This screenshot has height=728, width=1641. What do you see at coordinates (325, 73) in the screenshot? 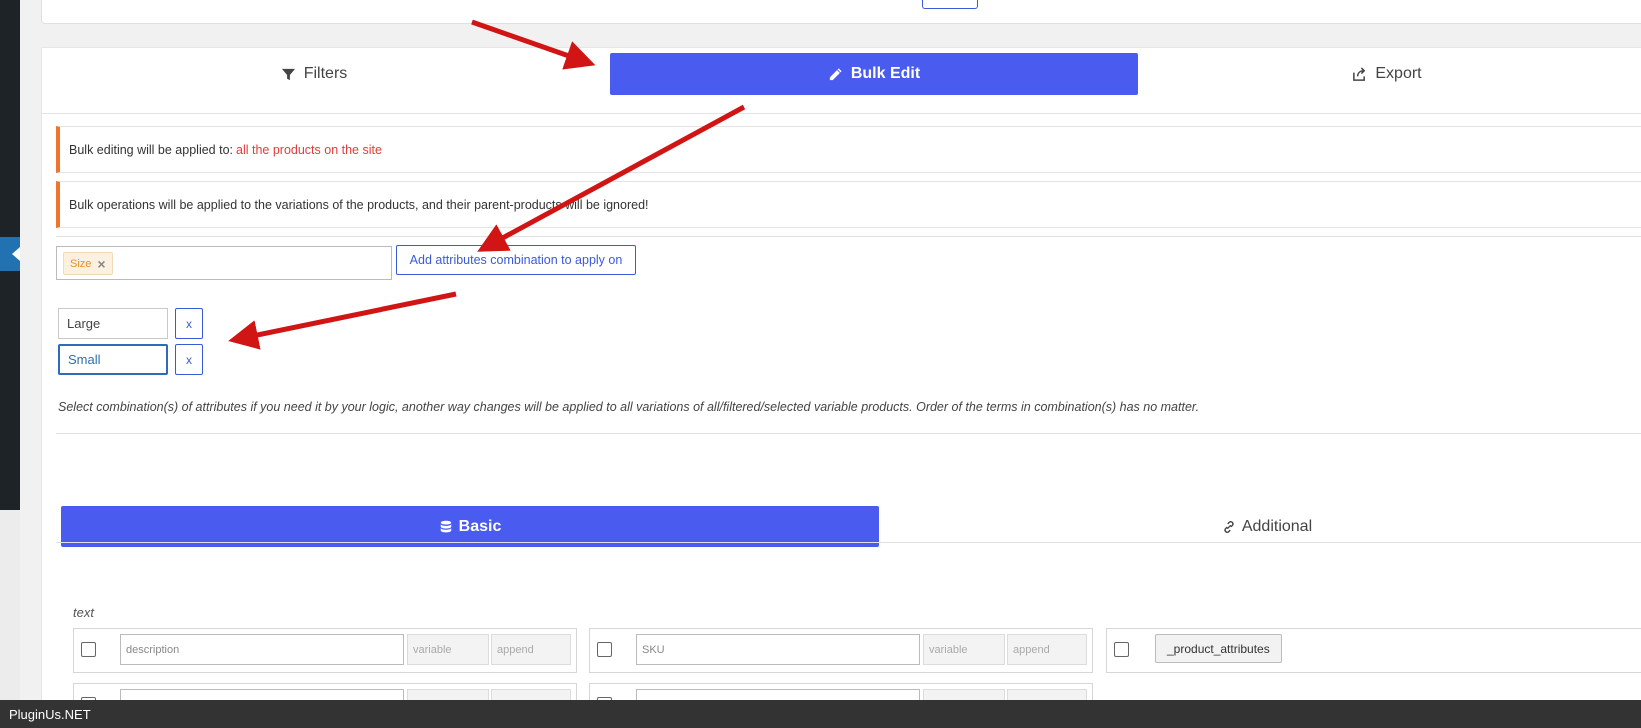
I see `tab-filters-label: Filters` at bounding box center [325, 73].